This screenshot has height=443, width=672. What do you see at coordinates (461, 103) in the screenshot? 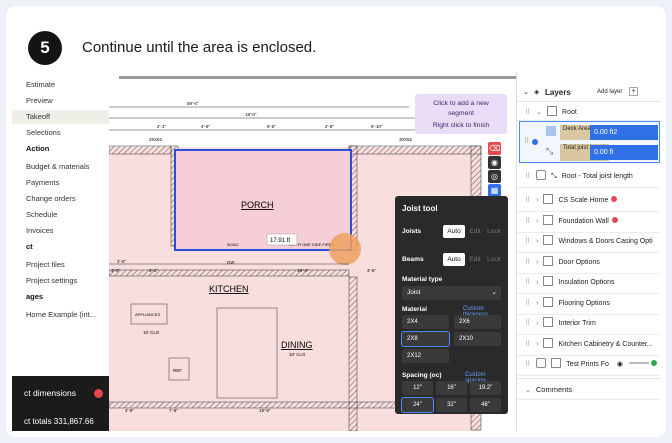
I see `tooltip-line: Click to add a new` at bounding box center [461, 103].